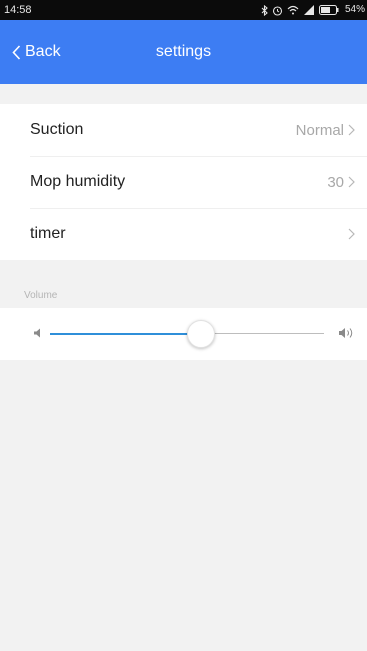  I want to click on volume-slider, so click(183, 334).